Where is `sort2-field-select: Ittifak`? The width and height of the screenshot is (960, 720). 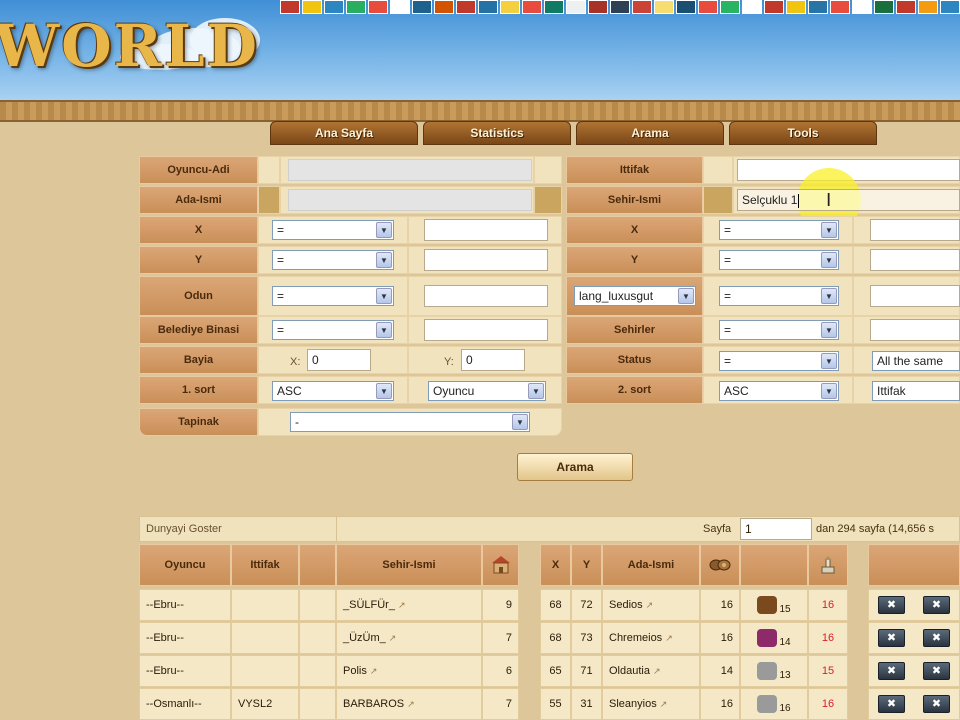
sort2-field-select: Ittifak is located at coordinates (916, 391).